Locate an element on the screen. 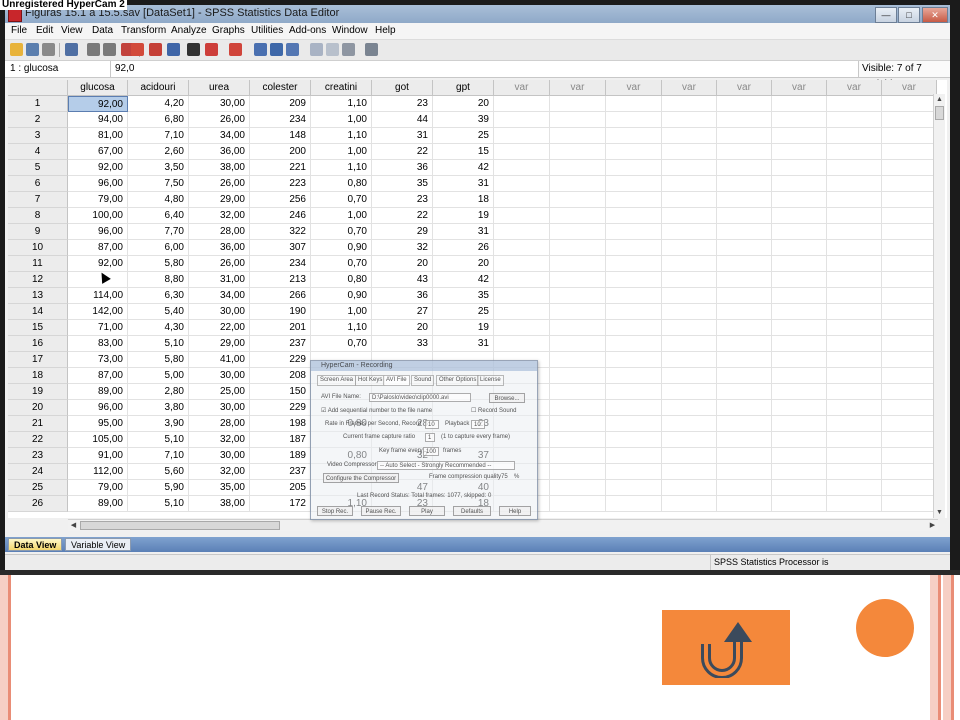 This screenshot has height=720, width=960. spell-check-icon is located at coordinates (332, 49).